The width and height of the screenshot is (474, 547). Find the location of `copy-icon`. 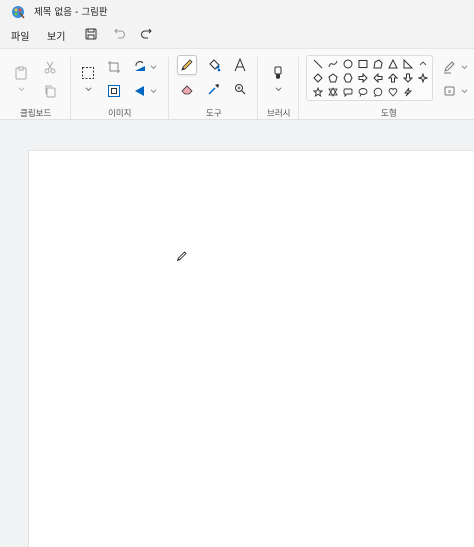

copy-icon is located at coordinates (50, 91).